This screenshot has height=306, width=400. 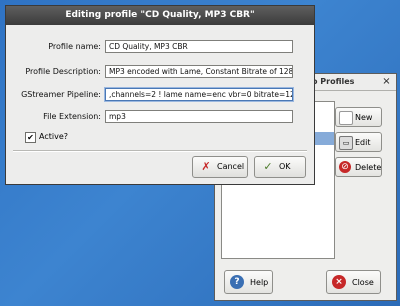 I want to click on active-checkbox: ✔, so click(x=30, y=137).